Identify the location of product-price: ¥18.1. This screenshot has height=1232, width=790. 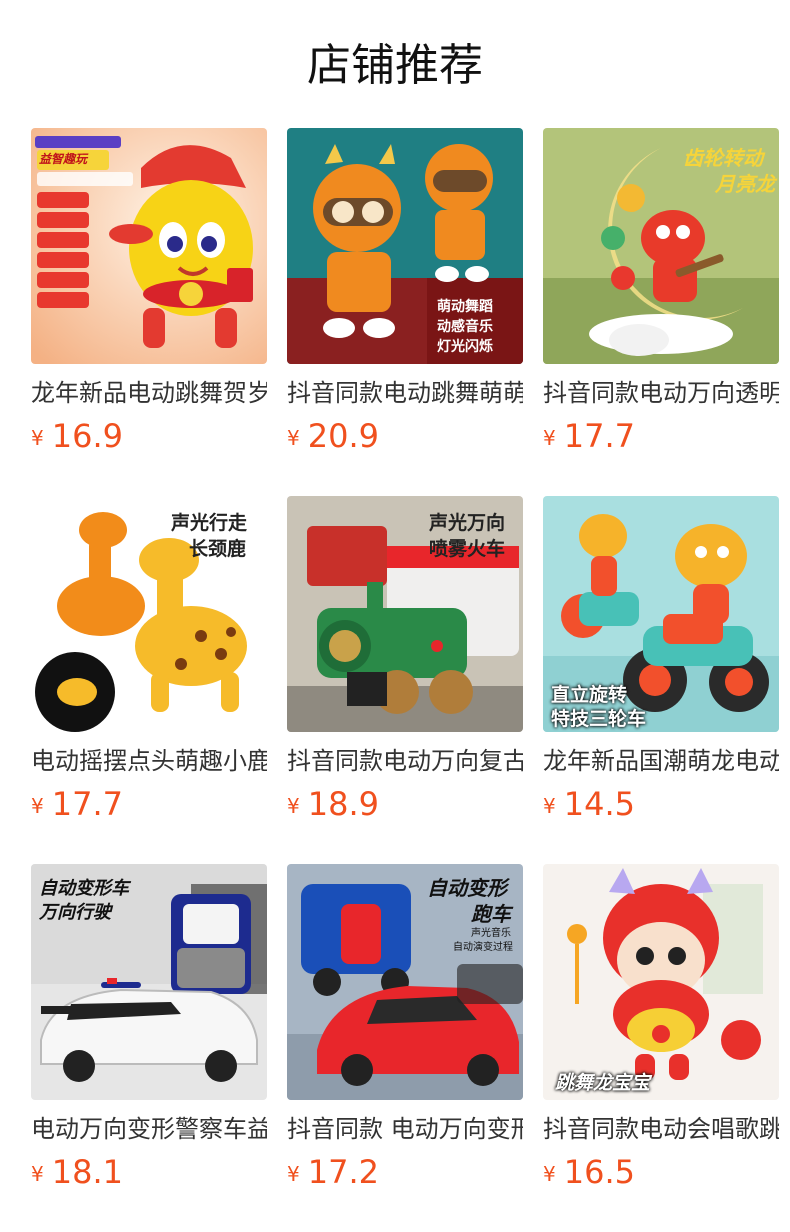
(77, 1172).